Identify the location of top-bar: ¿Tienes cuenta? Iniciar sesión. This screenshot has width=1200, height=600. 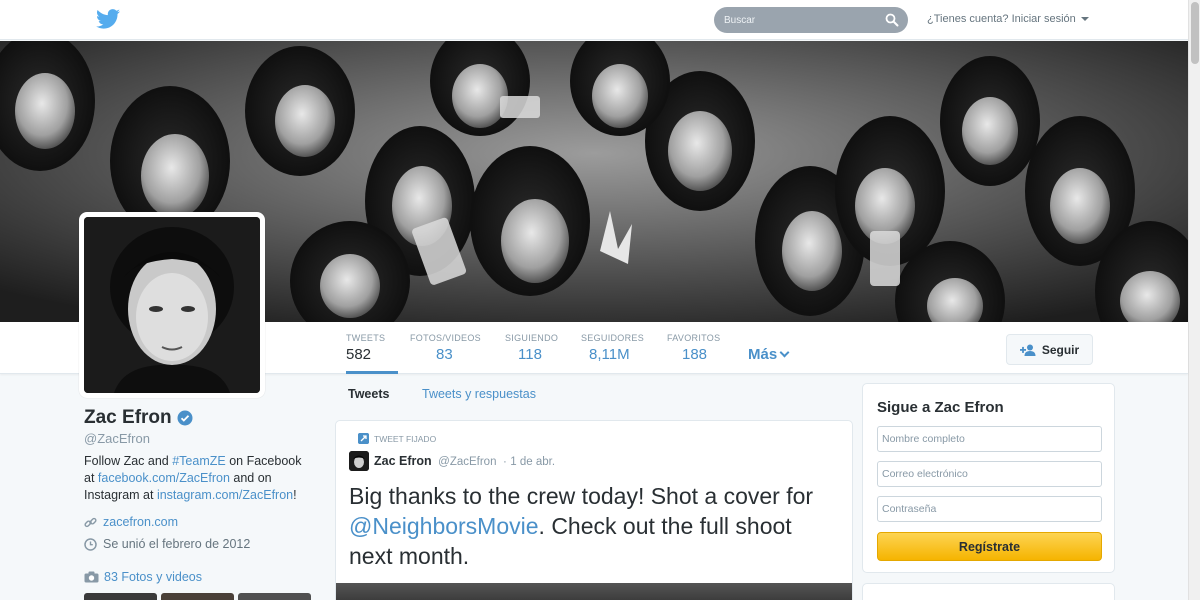
(594, 20).